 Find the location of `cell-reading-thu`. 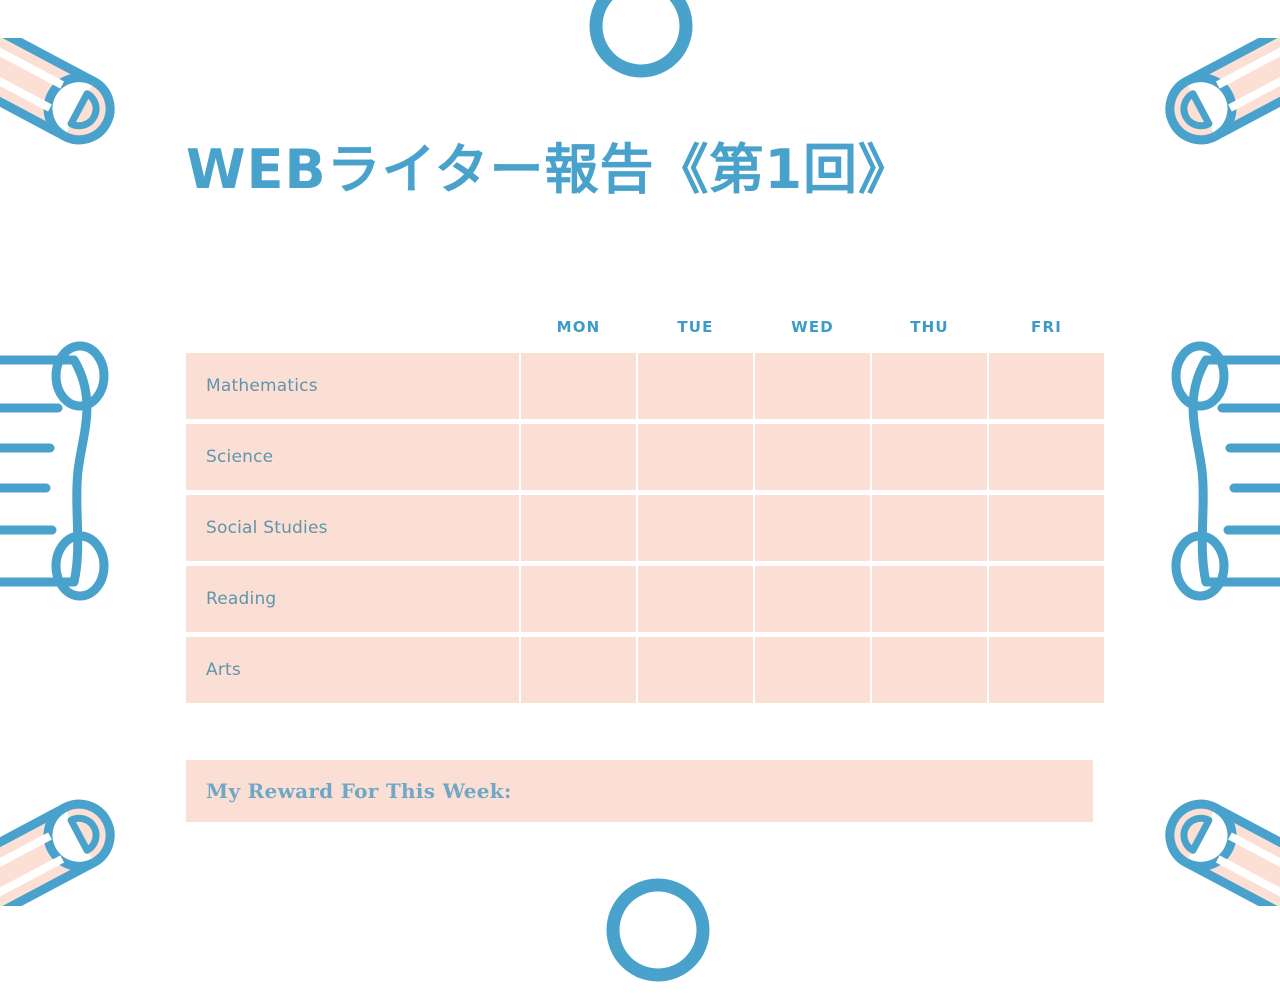

cell-reading-thu is located at coordinates (929, 599).